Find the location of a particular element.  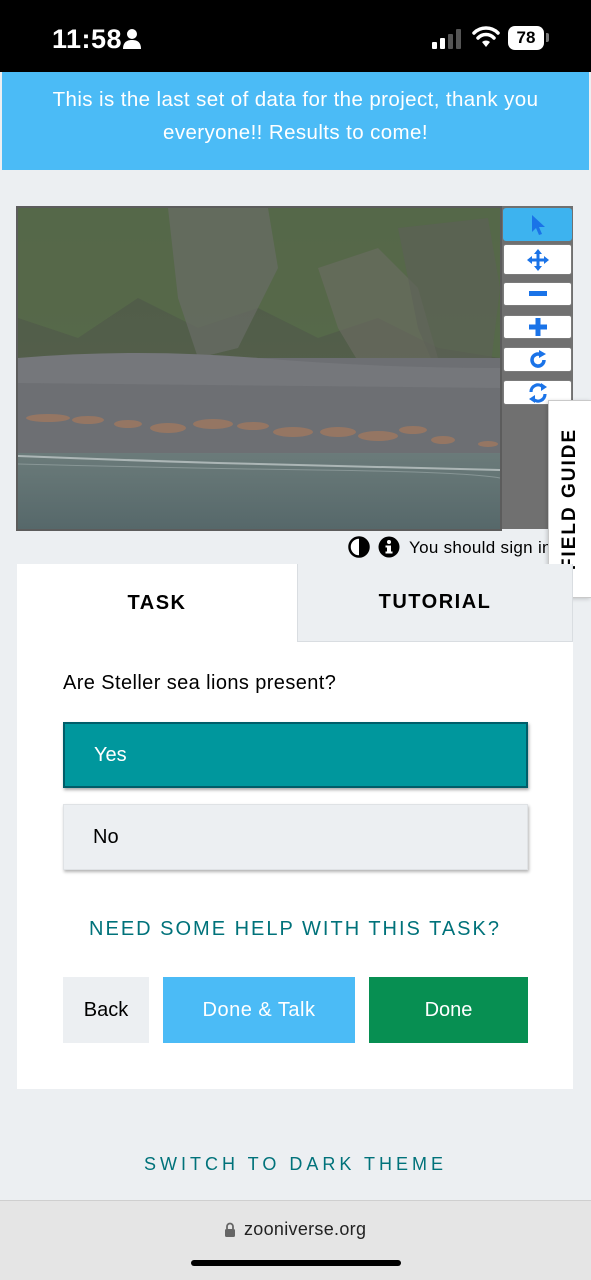

zoom-in-icon is located at coordinates (537, 327).